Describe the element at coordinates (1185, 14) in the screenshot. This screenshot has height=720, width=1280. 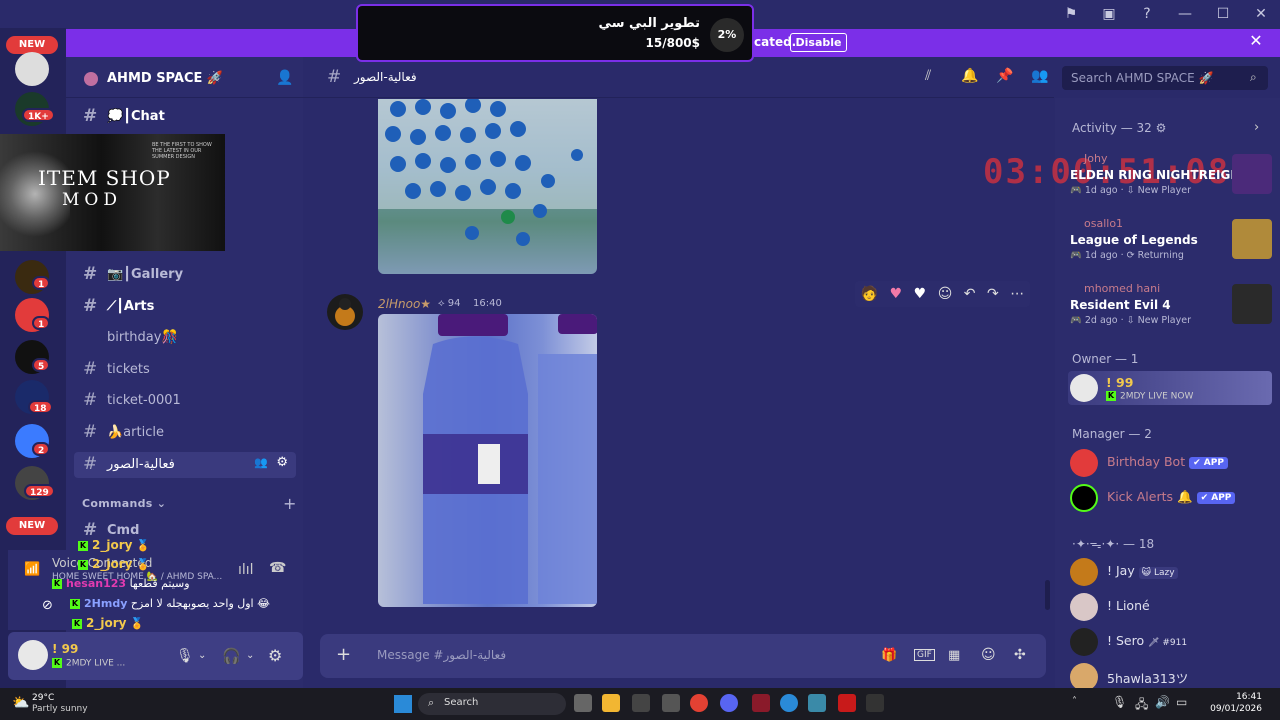
I see `minimize-icon: —` at that location.